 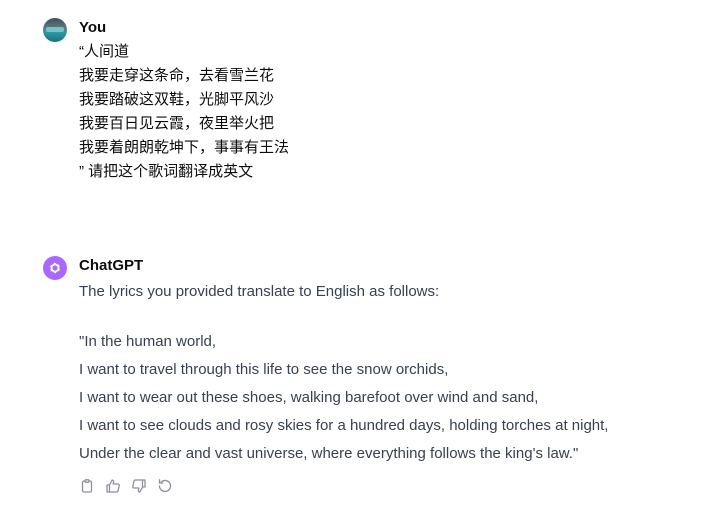 What do you see at coordinates (177, 123) in the screenshot?
I see `user-line: 我要百日见云霞，夜里举火把` at bounding box center [177, 123].